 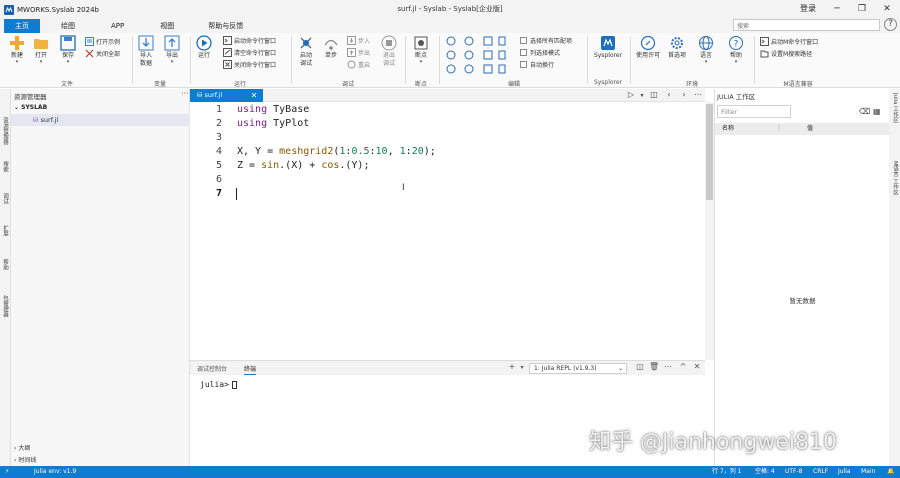 I want to click on column-select-checkbox, so click(x=523, y=52).